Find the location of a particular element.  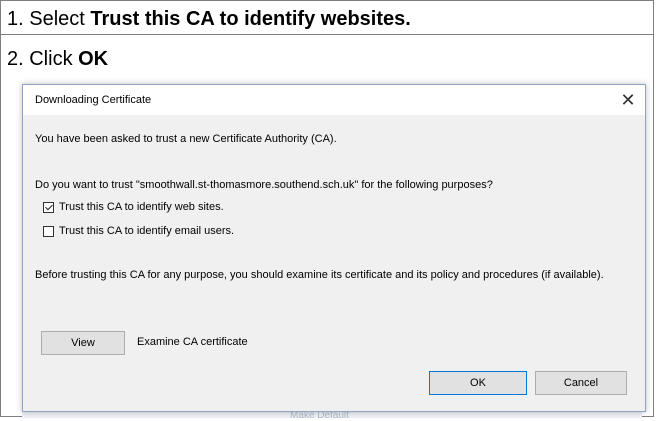

dialog-title: Downloading Certificate is located at coordinates (93, 100).